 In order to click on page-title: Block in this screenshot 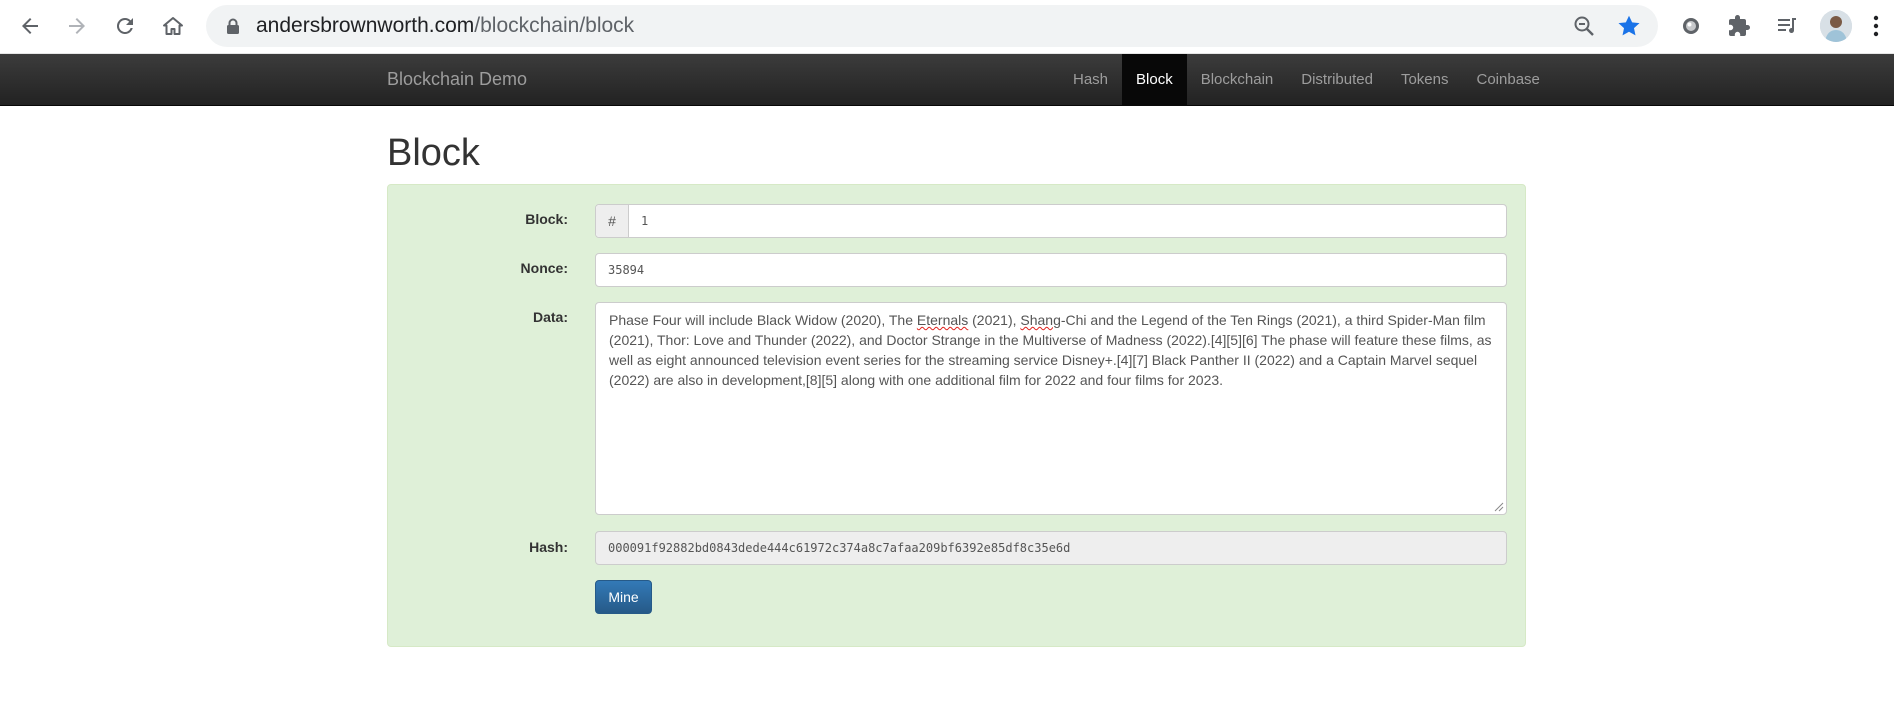, I will do `click(433, 153)`.